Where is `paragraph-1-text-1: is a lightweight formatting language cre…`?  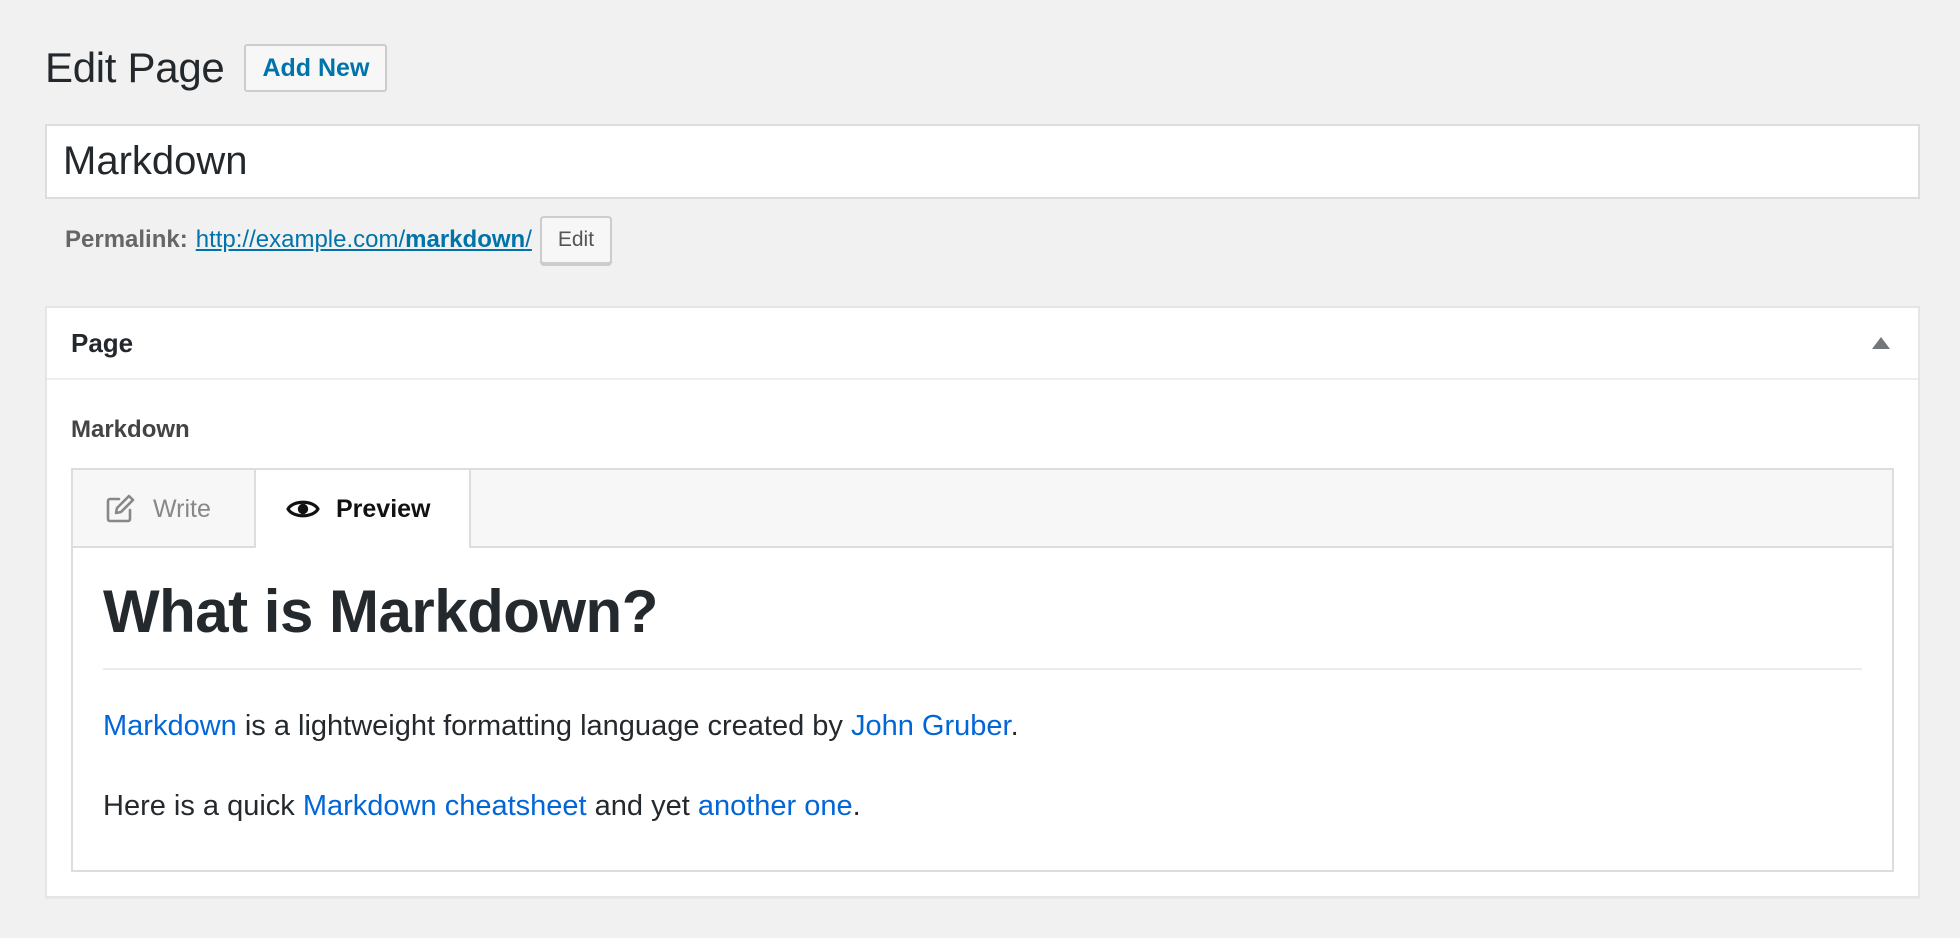
paragraph-1-text-1: is a lightweight formatting language cre… is located at coordinates (543, 726).